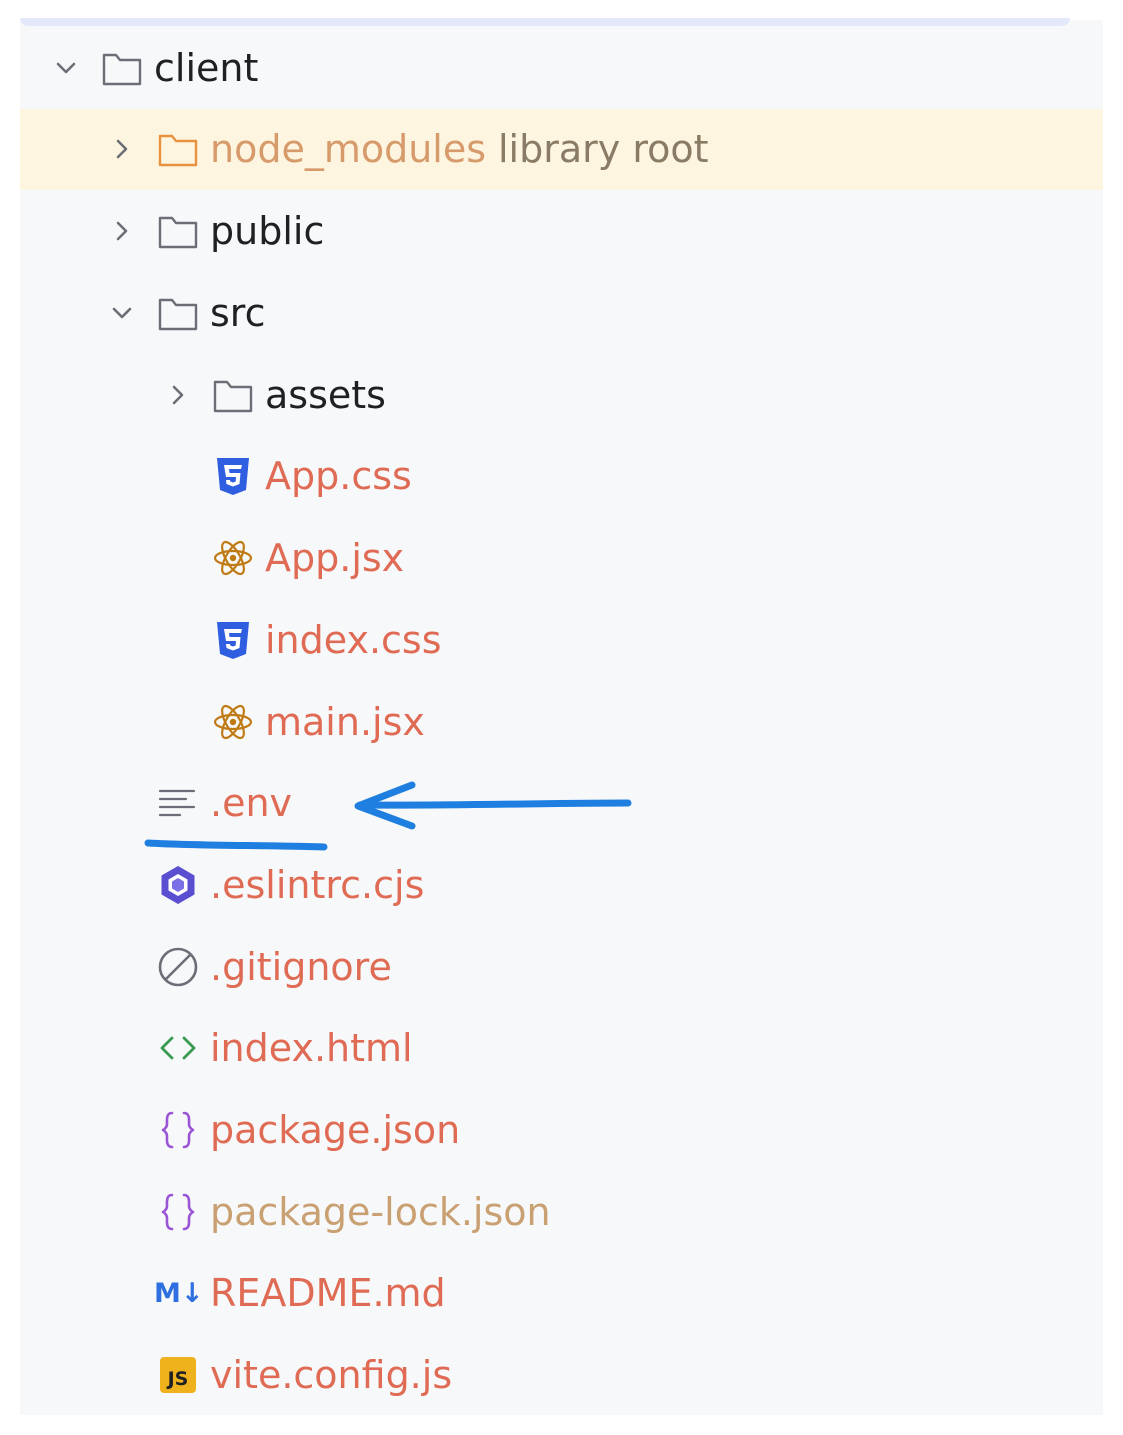 This screenshot has height=1435, width=1123. I want to click on text-file-icon, so click(177, 803).